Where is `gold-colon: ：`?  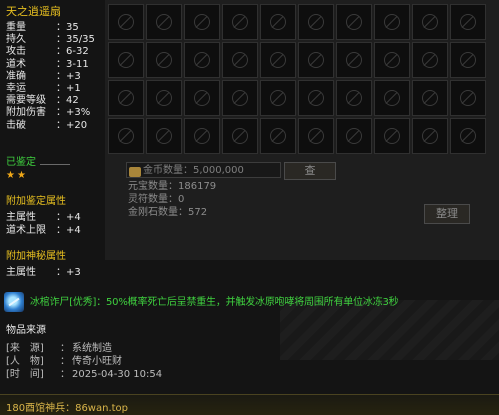 gold-colon: ： is located at coordinates (188, 170).